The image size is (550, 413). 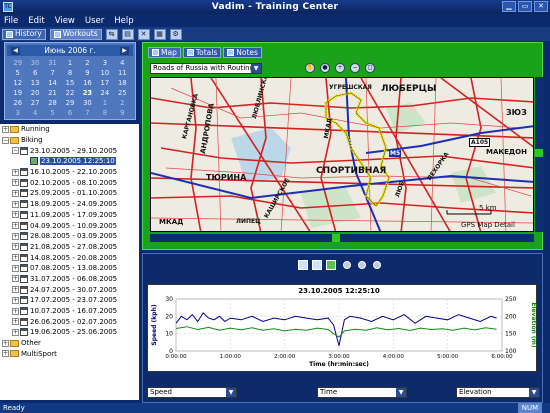 What do you see at coordinates (370, 68) in the screenshot?
I see `zoom-fit-icon: ◻` at bounding box center [370, 68].